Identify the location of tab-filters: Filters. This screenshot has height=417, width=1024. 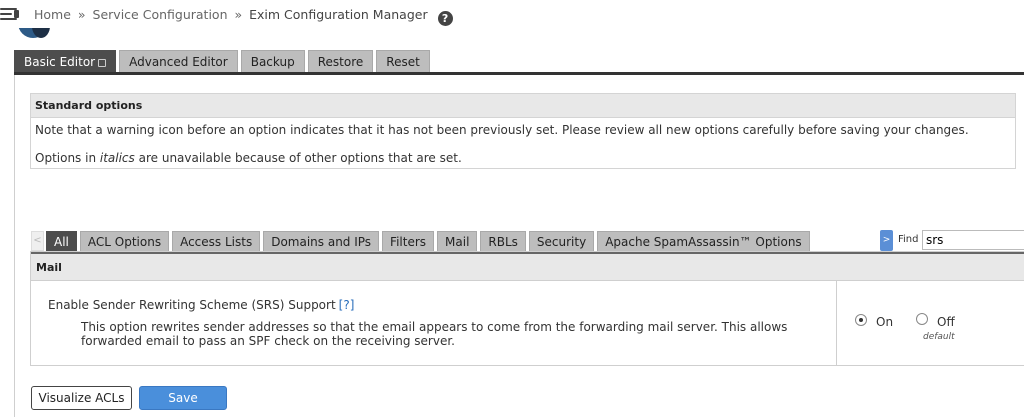
(408, 241).